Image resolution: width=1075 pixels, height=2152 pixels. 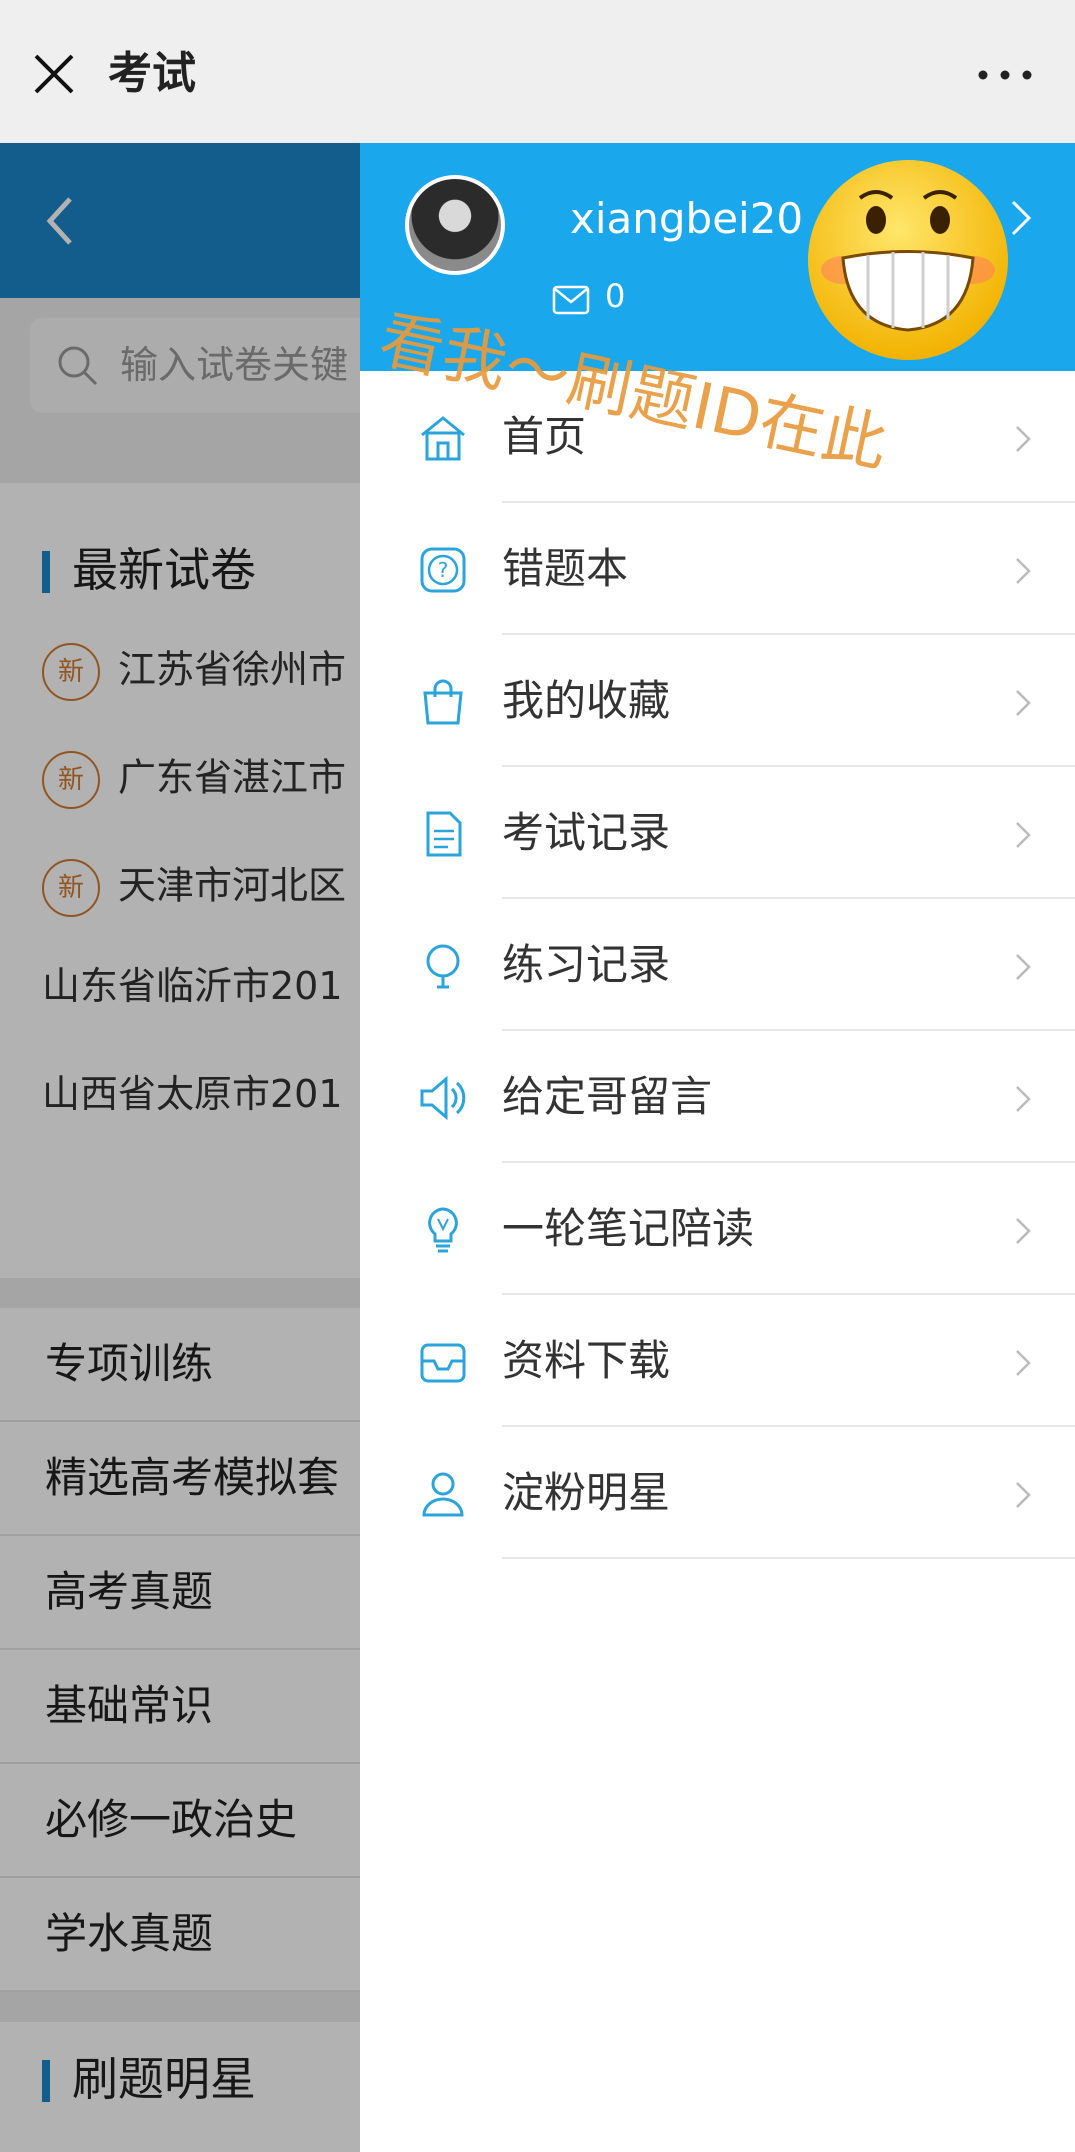 I want to click on bulb-icon, so click(x=443, y=966).